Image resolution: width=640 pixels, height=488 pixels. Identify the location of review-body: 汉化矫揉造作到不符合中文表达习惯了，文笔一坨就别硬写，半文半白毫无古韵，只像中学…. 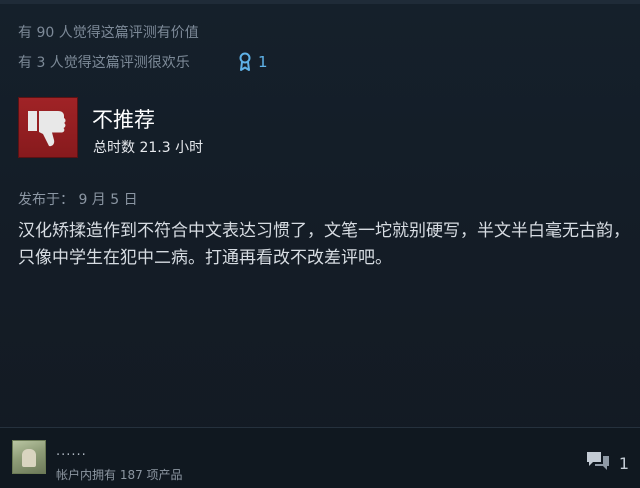
(324, 244).